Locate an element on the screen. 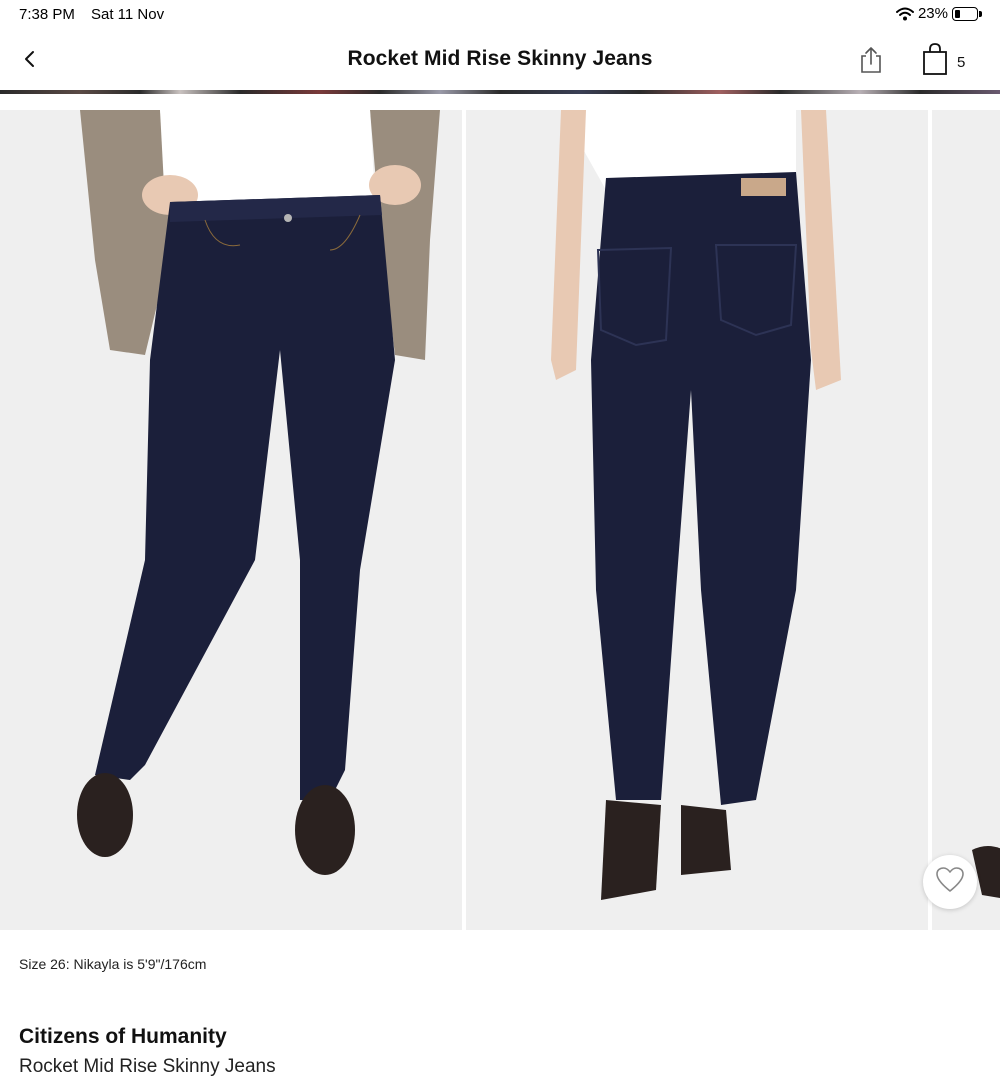 Image resolution: width=1000 pixels, height=1080 pixels. status-indicators: 23% is located at coordinates (938, 13).